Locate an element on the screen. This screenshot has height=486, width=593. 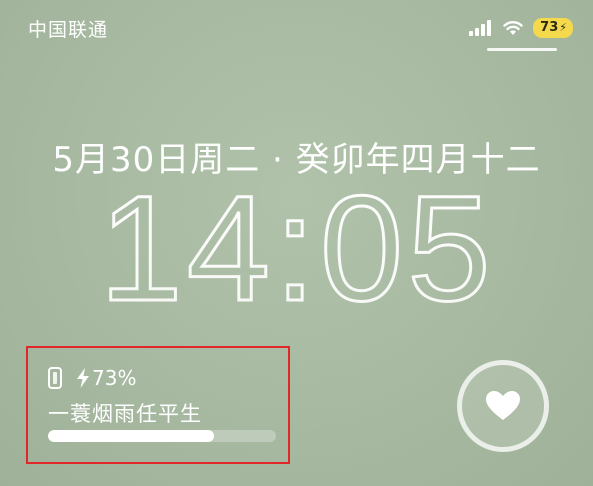
battery-indicator: 73 ⚡ is located at coordinates (553, 28).